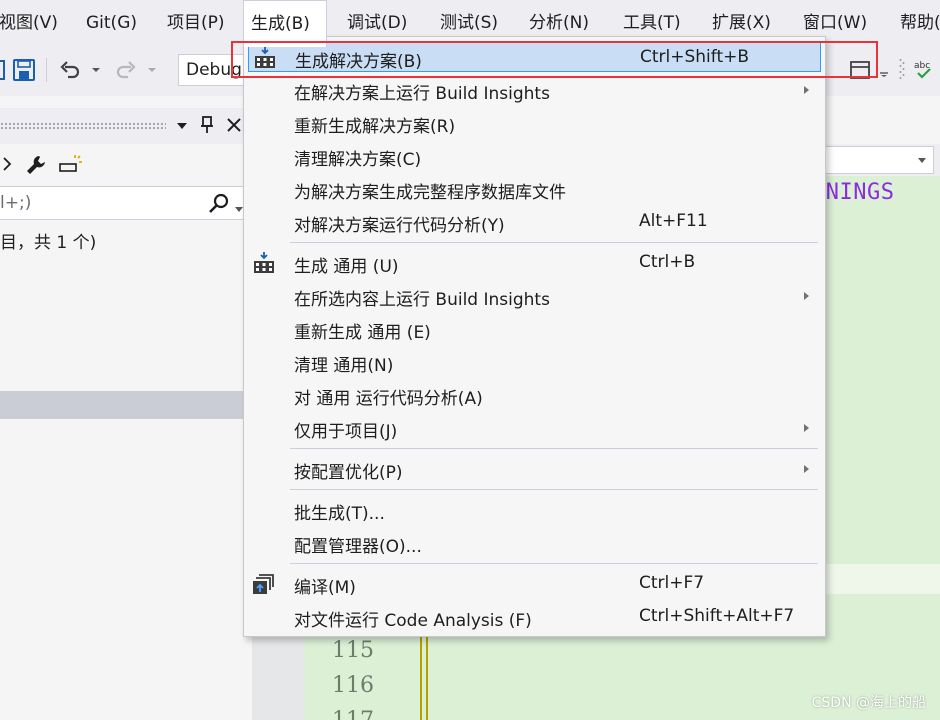  Describe the element at coordinates (534, 156) in the screenshot. I see `menu-item-clean-solution: 清理解决方案(C)` at that location.